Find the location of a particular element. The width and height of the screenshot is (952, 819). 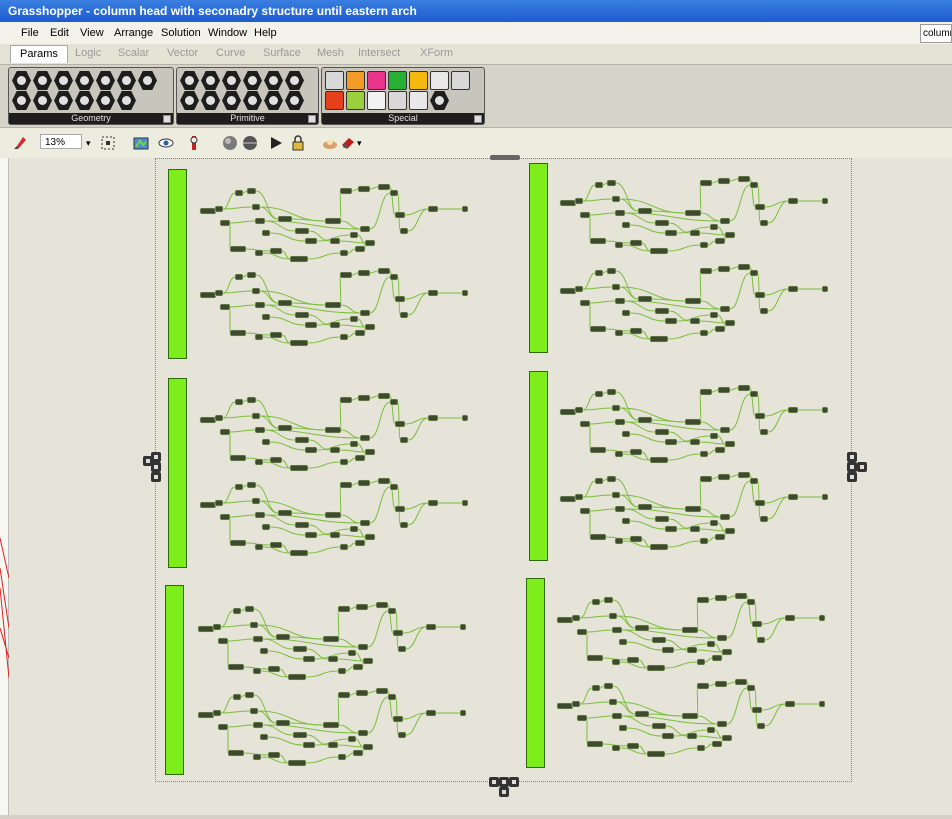

status-bar is located at coordinates (476, 817).